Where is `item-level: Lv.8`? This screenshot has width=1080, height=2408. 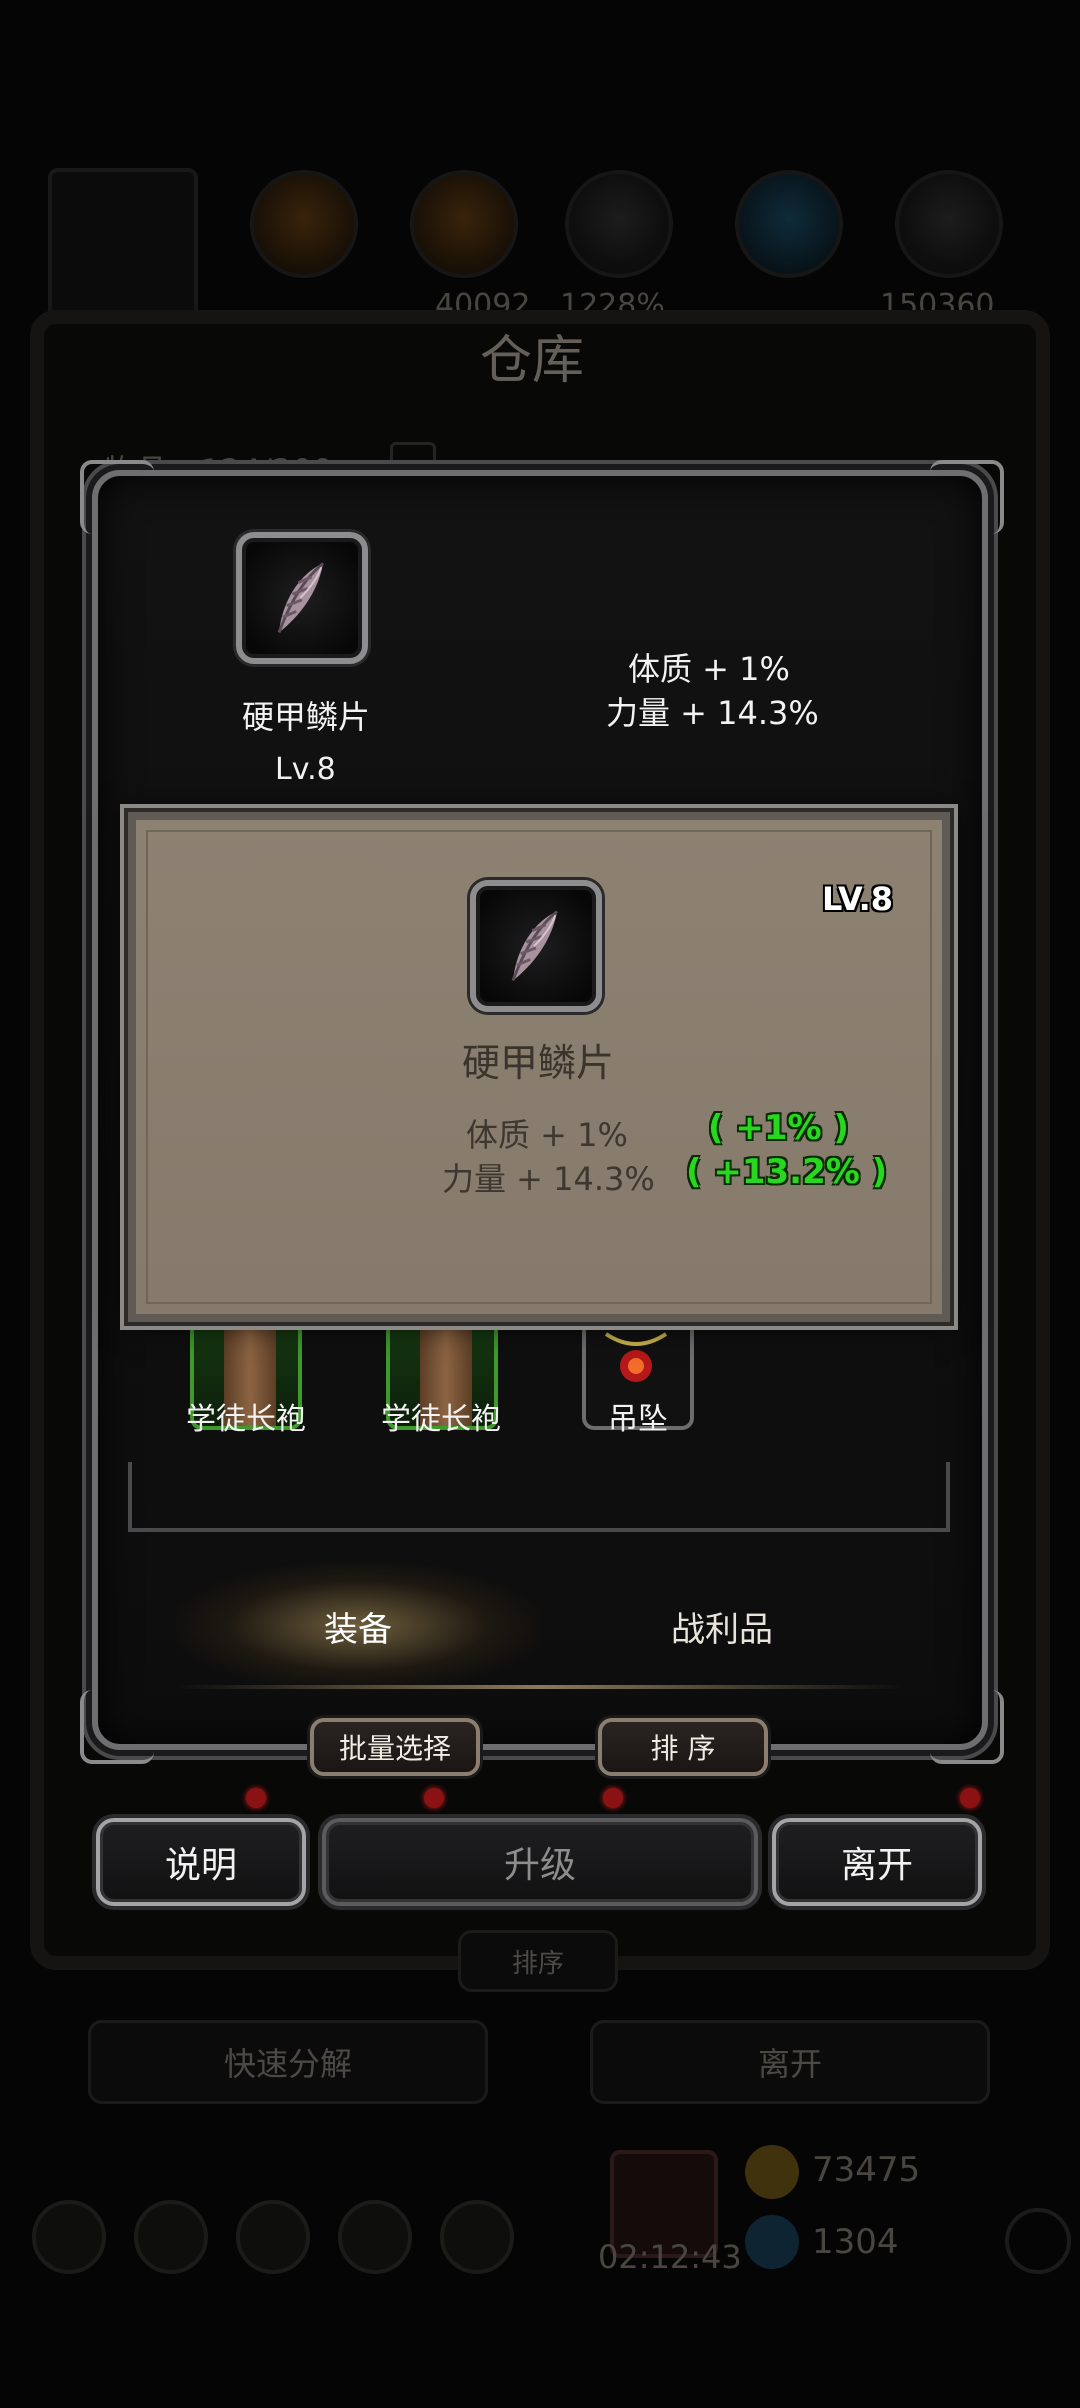
item-level: Lv.8 is located at coordinates (305, 769).